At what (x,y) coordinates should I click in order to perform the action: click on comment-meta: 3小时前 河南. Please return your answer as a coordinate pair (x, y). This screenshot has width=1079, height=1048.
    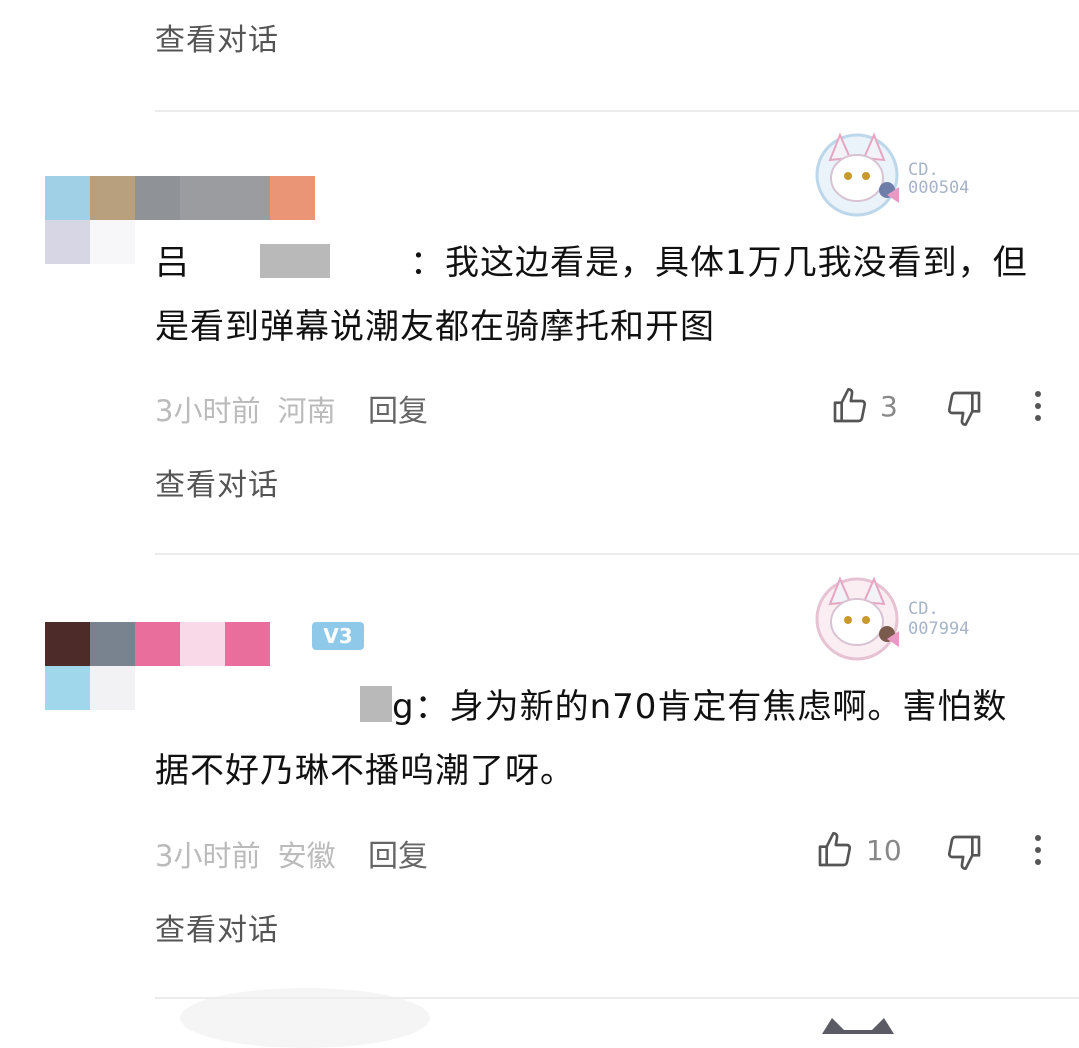
    Looking at the image, I should click on (245, 409).